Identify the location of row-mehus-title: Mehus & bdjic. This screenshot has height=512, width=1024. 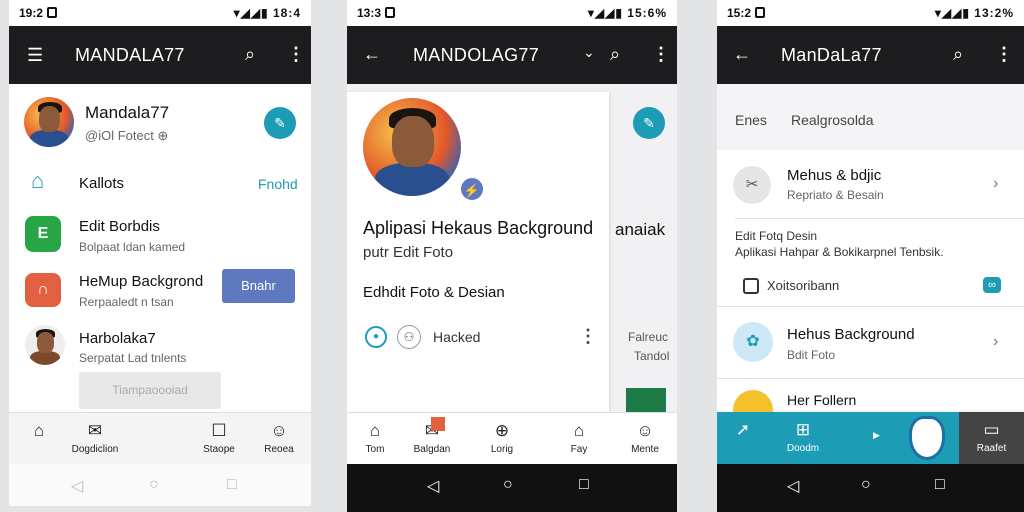
(834, 175).